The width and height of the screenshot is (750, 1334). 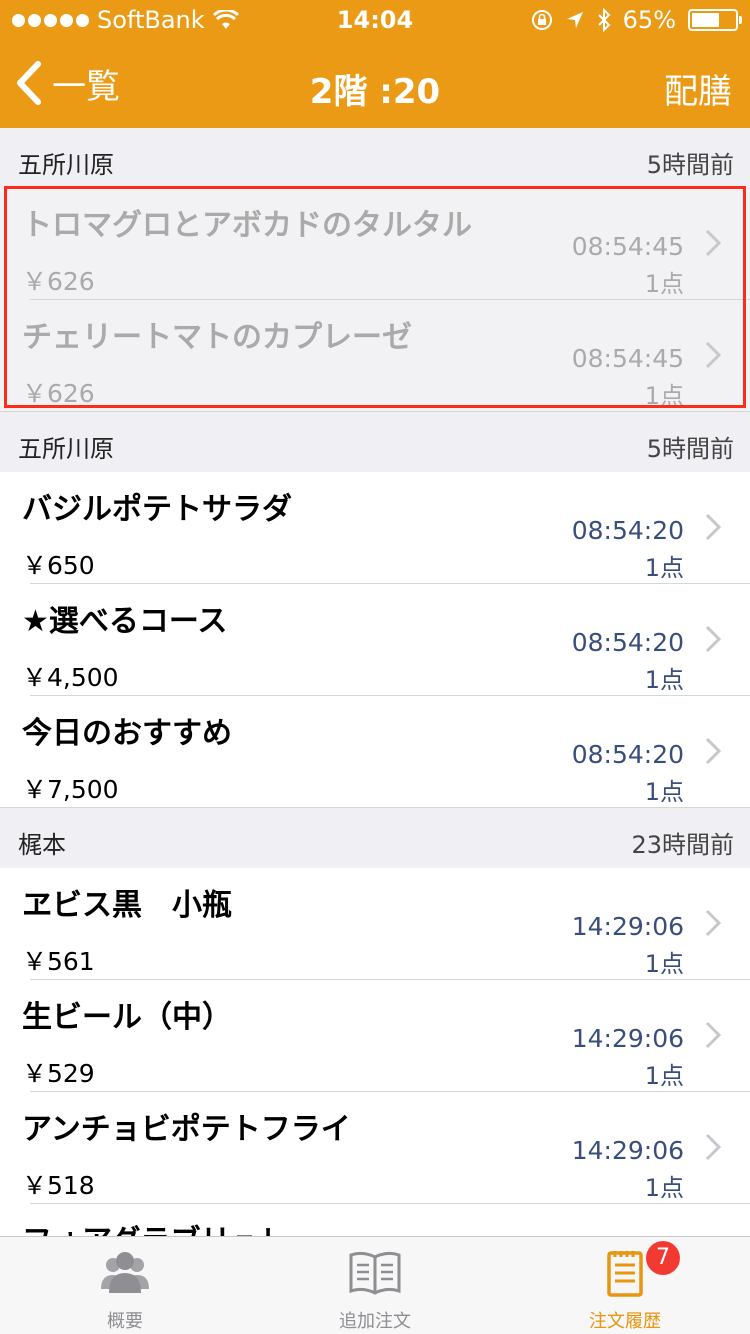 What do you see at coordinates (625, 1321) in the screenshot?
I see `tab-label: 注文履歴` at bounding box center [625, 1321].